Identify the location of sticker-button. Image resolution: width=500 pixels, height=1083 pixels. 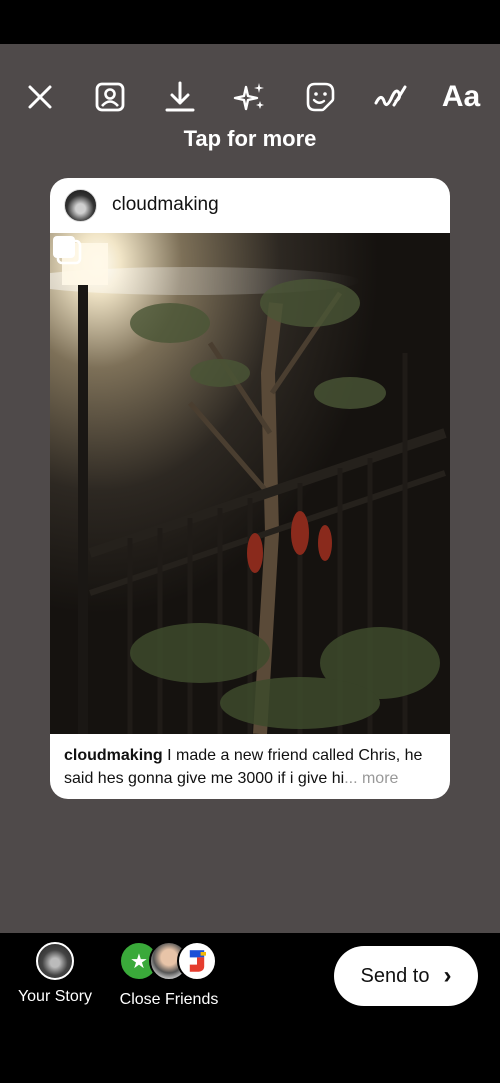
(320, 97).